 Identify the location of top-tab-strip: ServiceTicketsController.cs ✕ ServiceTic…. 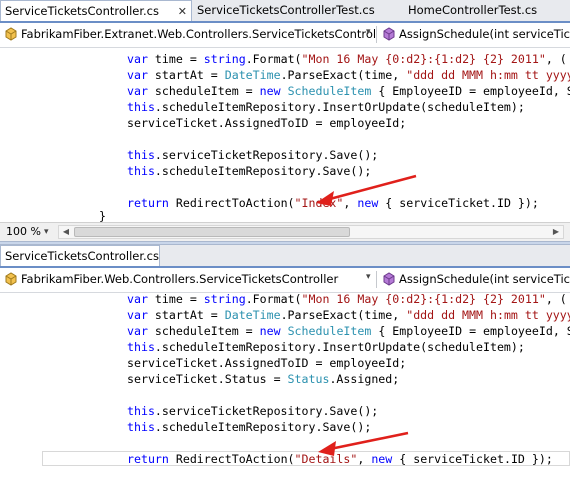
(285, 11).